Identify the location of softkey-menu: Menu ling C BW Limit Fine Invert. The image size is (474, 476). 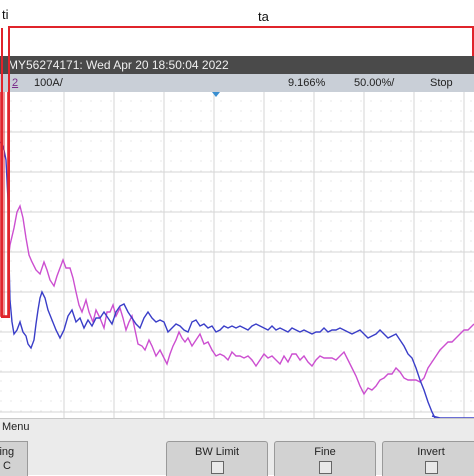
(237, 447).